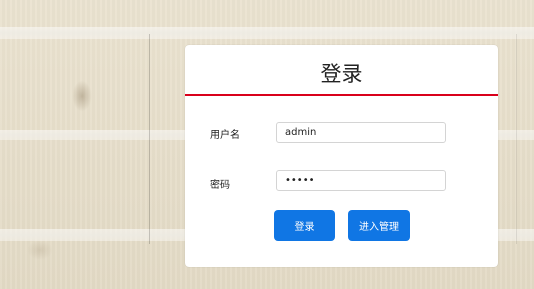 This screenshot has width=534, height=289. I want to click on username-label: 用户名, so click(225, 135).